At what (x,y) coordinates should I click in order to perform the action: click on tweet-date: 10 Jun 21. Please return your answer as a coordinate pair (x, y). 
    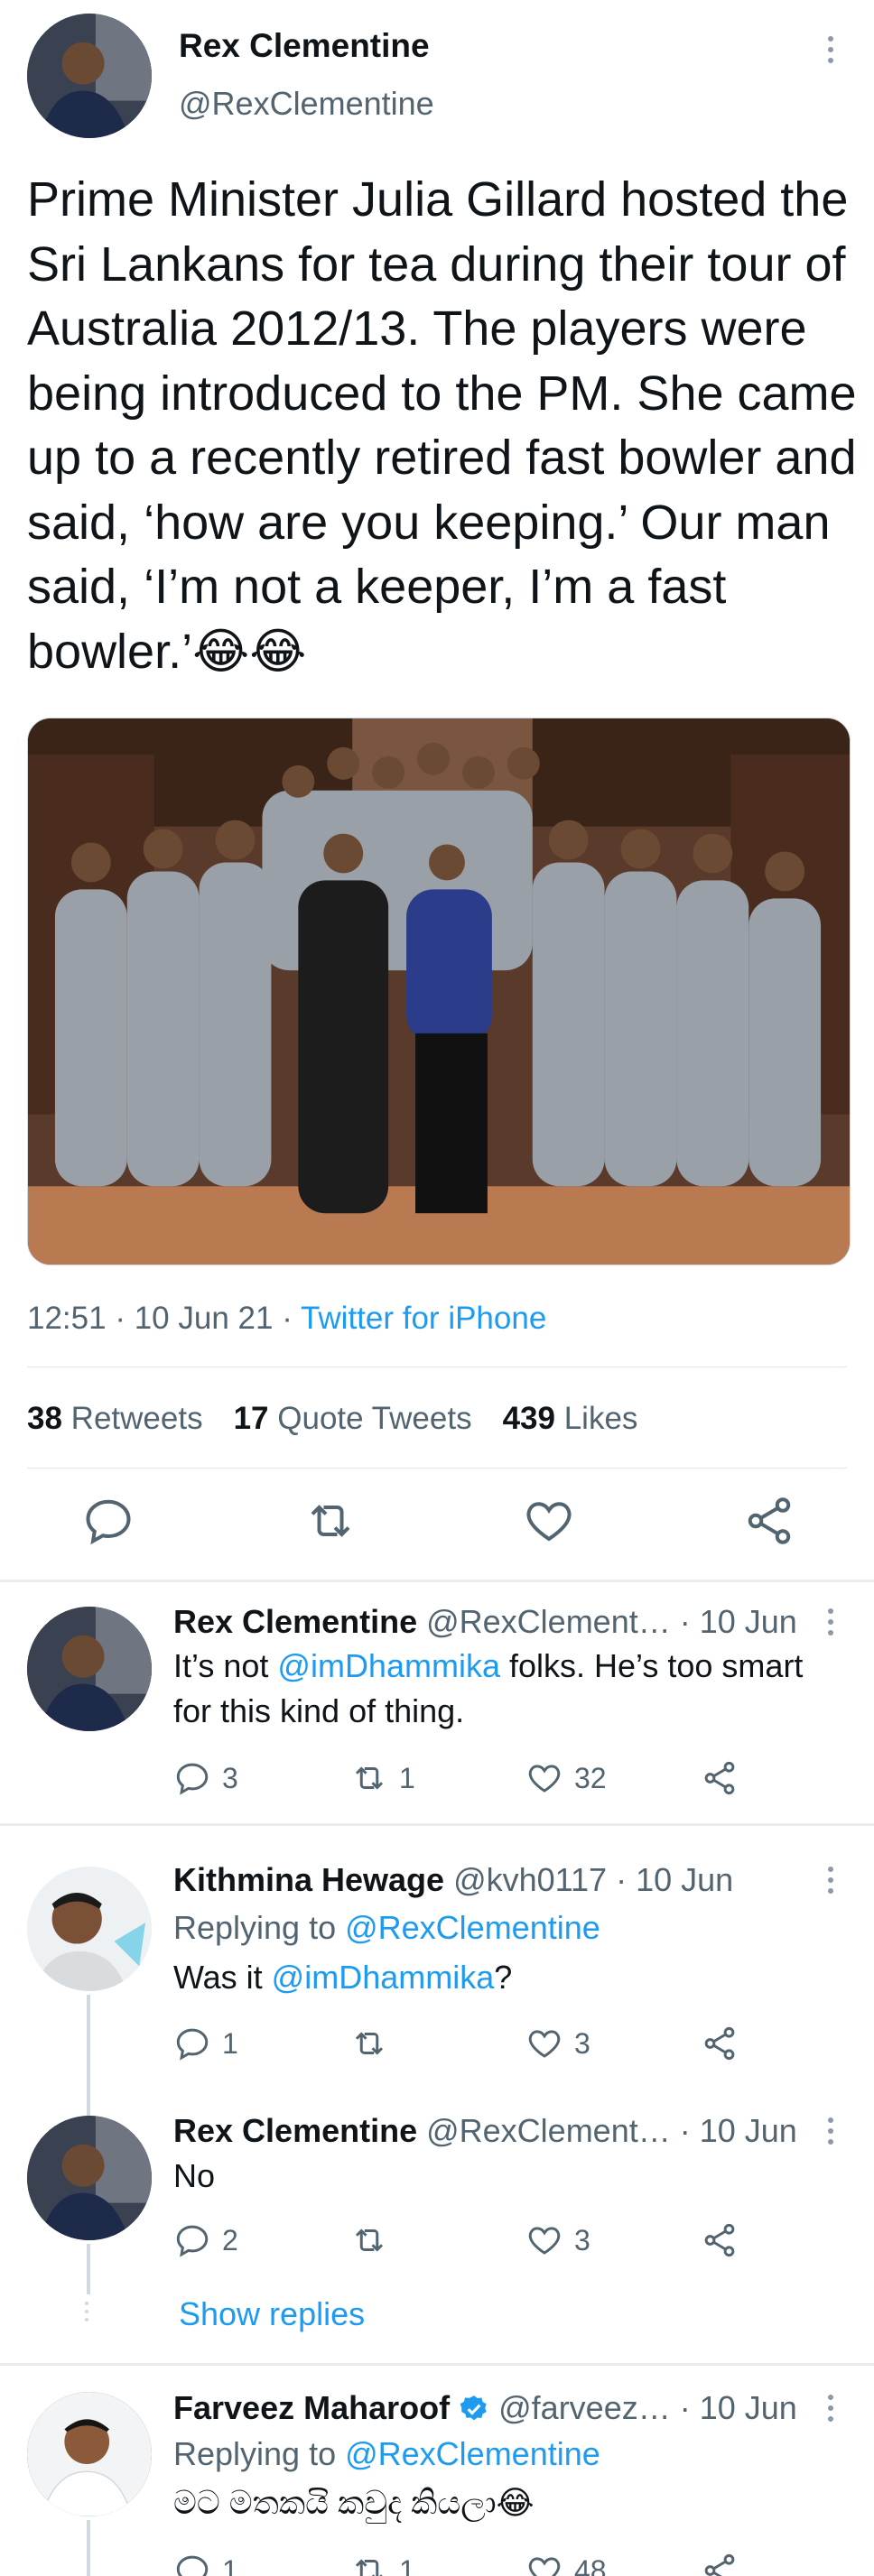
    Looking at the image, I should click on (204, 1319).